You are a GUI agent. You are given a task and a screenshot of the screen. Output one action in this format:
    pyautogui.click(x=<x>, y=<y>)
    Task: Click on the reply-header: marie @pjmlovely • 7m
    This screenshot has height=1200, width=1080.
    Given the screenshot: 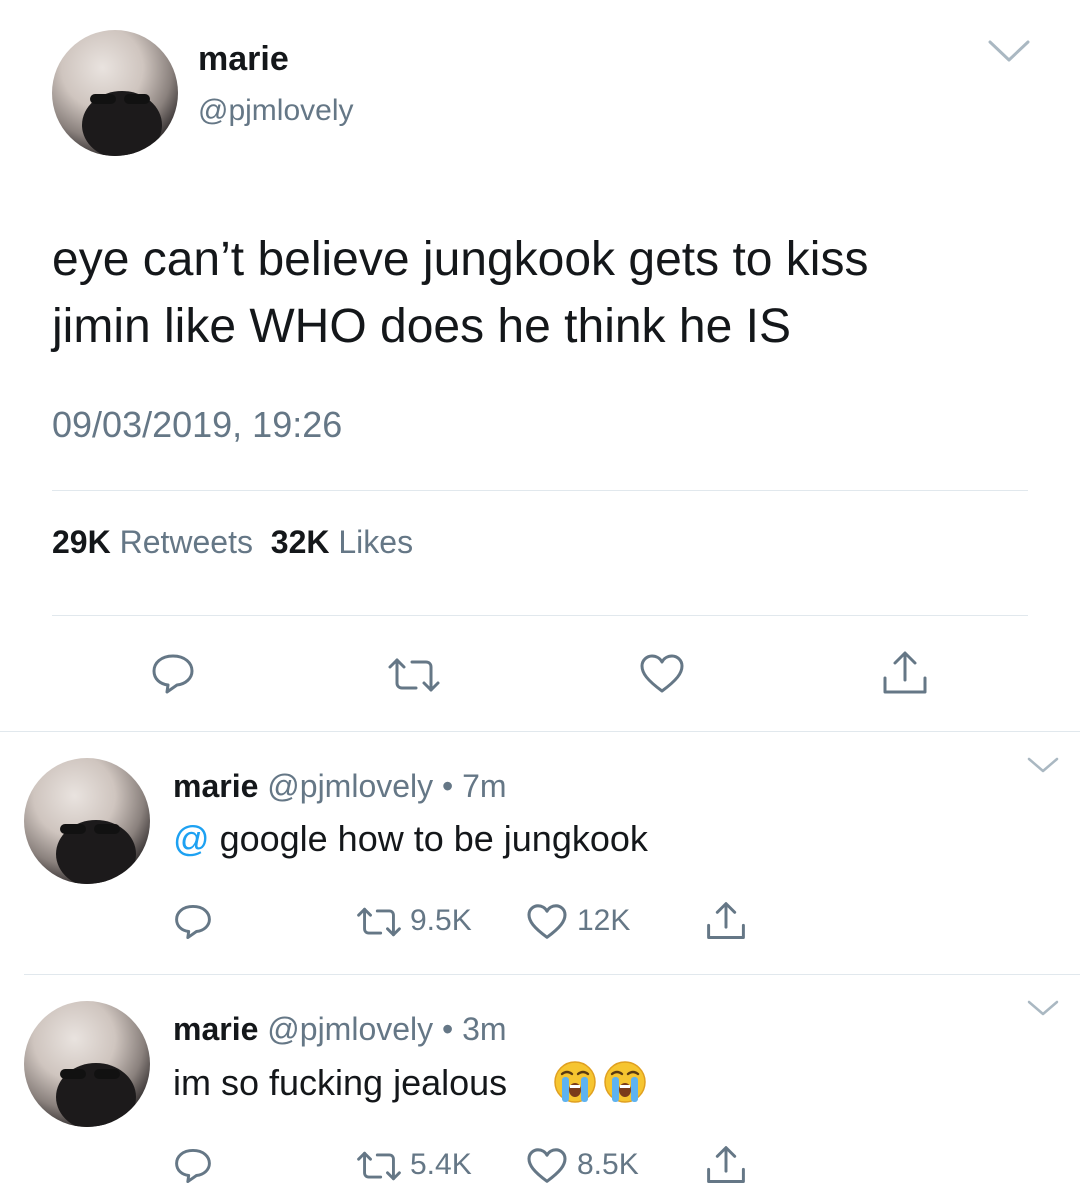 What is the action you would take?
    pyautogui.click(x=340, y=786)
    